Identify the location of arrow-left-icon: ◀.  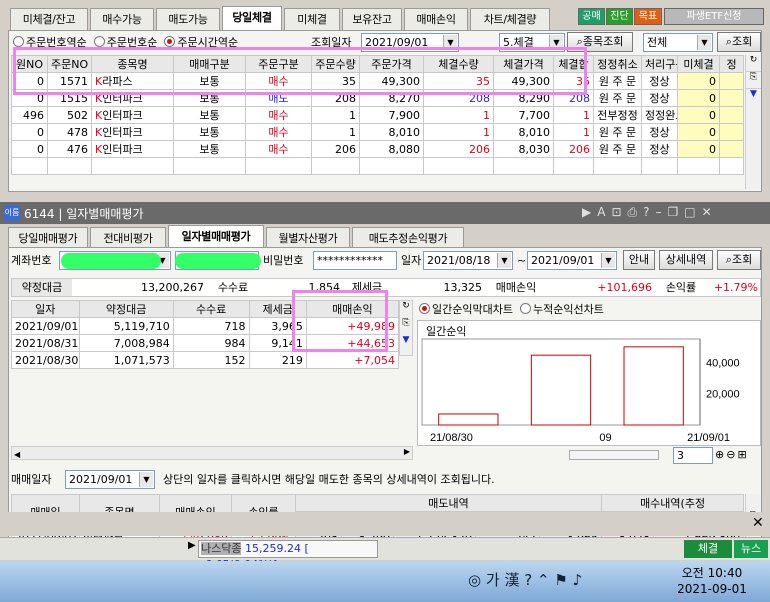
(16, 454).